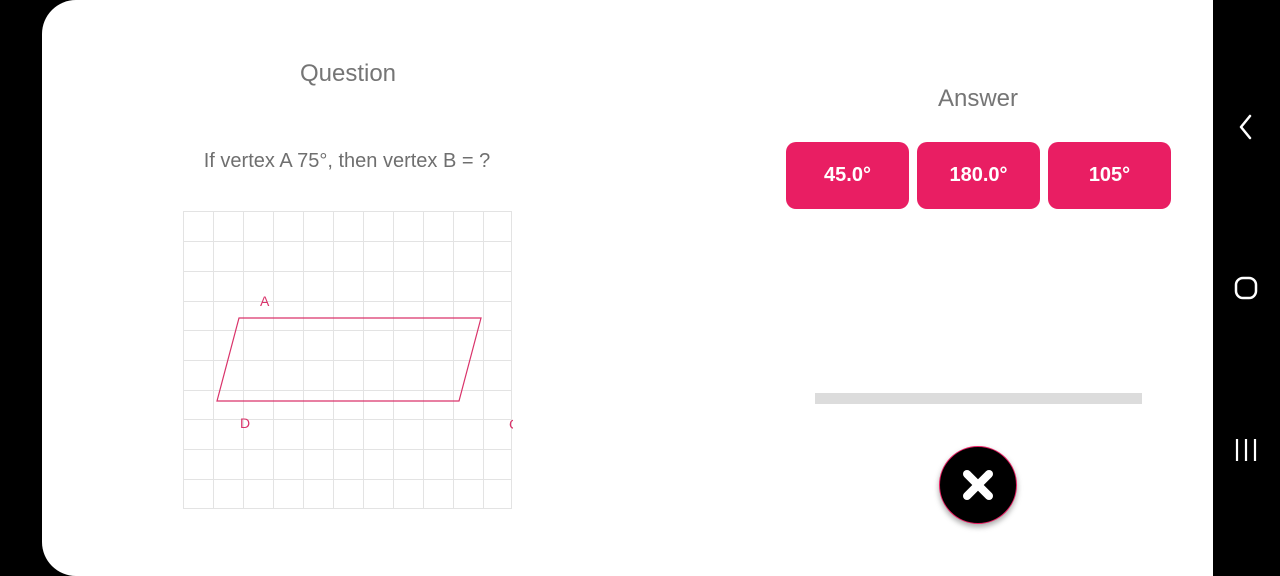 This screenshot has width=1280, height=576. Describe the element at coordinates (978, 98) in the screenshot. I see `answer-title: Answer` at that location.